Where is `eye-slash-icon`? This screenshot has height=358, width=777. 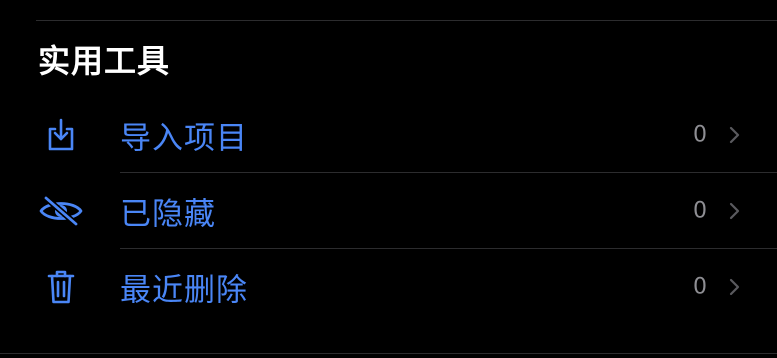 eye-slash-icon is located at coordinates (61, 211).